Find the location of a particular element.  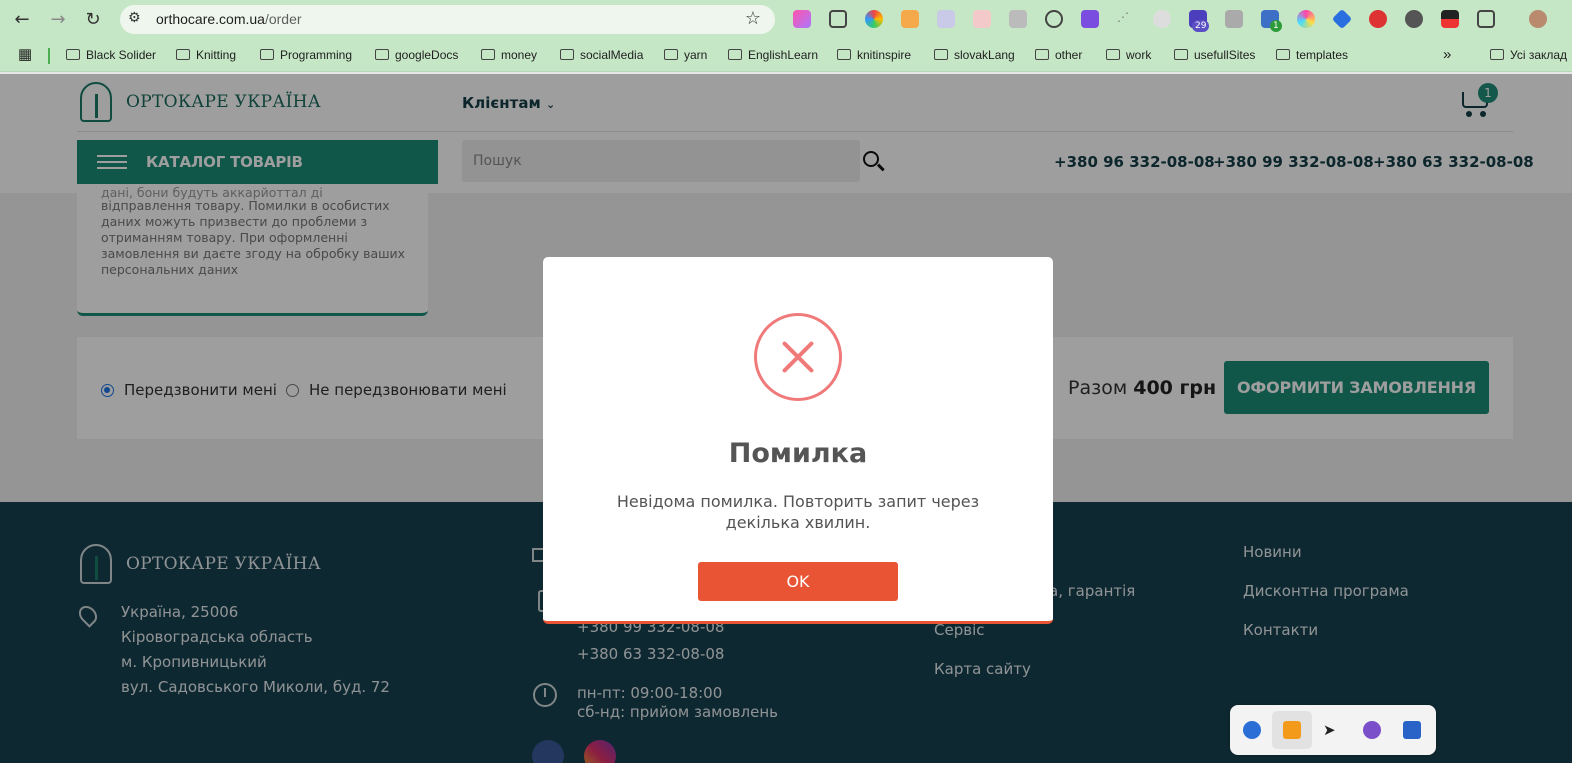

all-bookmarks-folder: Усі заклад is located at coordinates (1528, 55).